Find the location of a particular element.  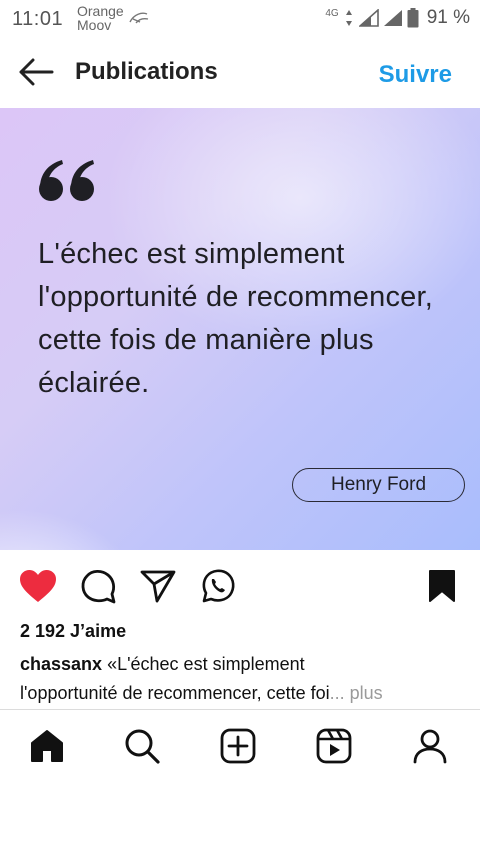

carrier-label: Orange Moov is located at coordinates (100, 18).